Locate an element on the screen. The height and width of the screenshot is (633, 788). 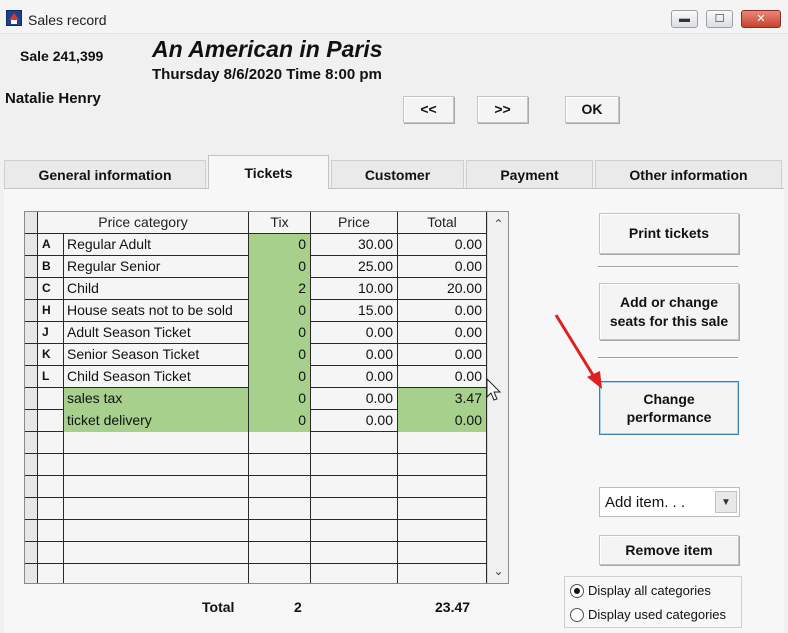
tab-general-information: General information is located at coordinates (105, 174).